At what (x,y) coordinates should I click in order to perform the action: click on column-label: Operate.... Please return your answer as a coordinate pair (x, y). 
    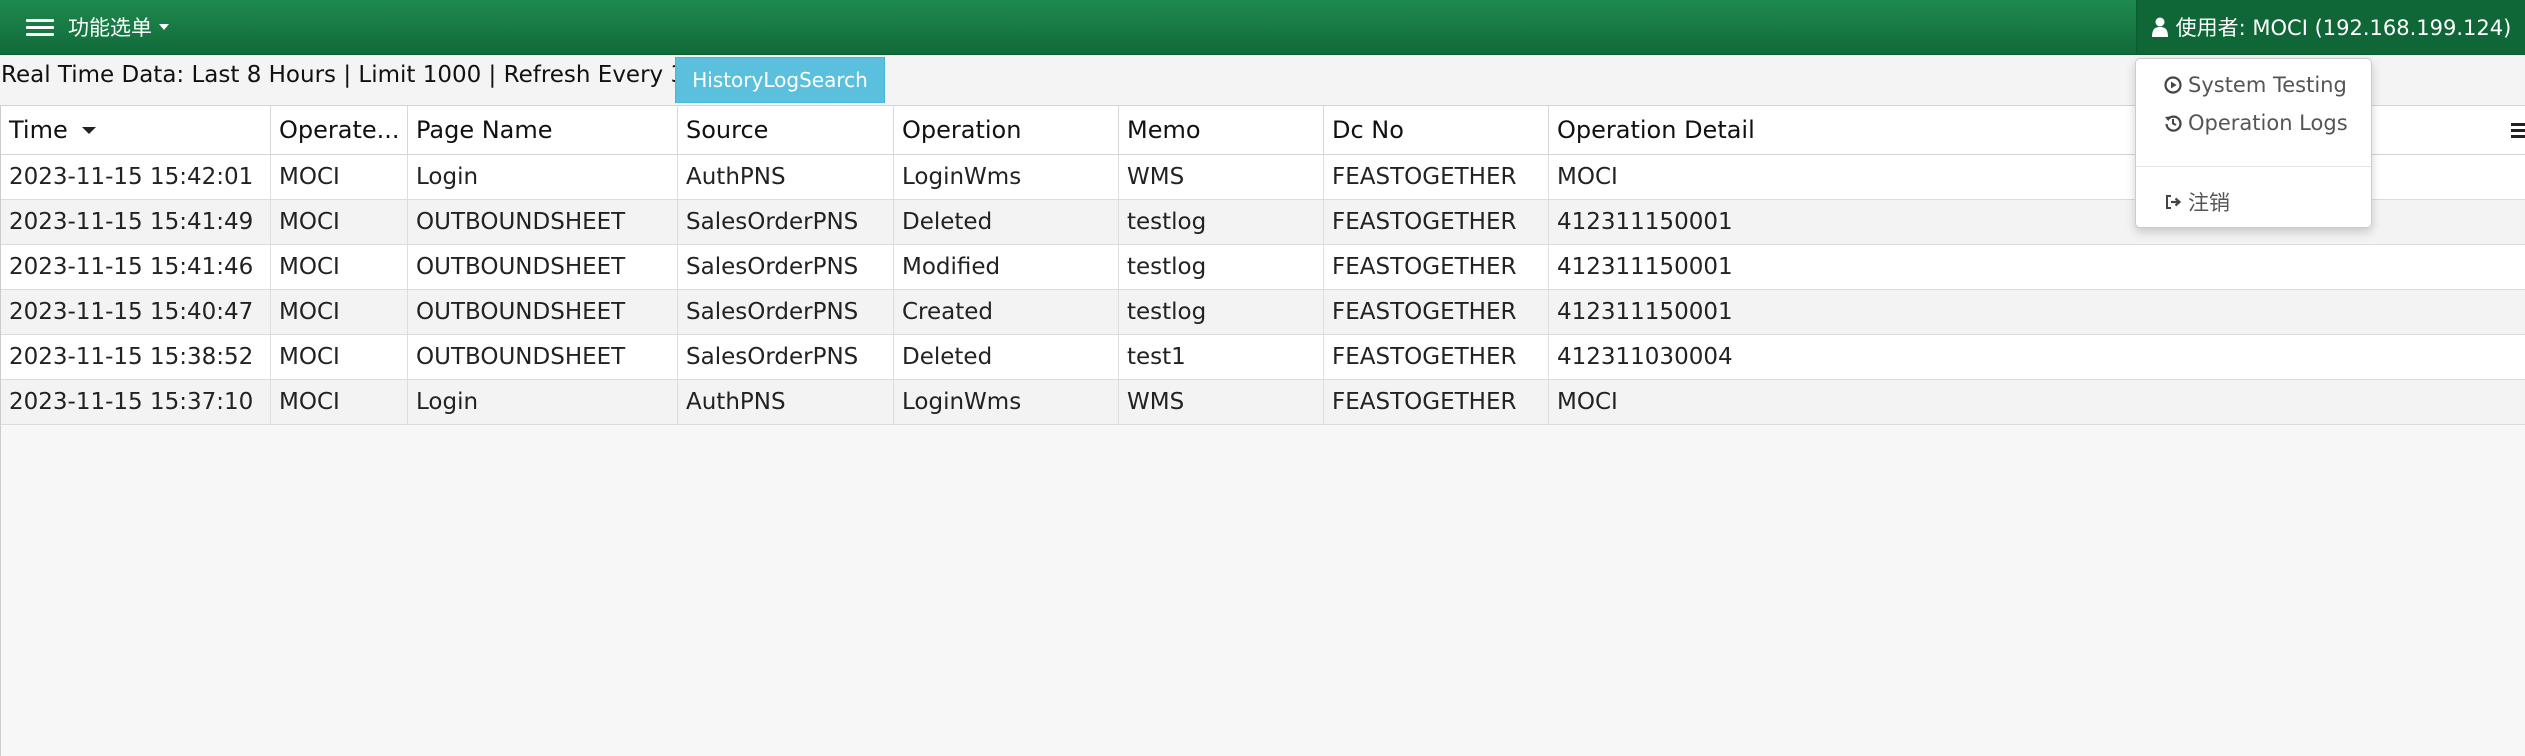
    Looking at the image, I should click on (339, 130).